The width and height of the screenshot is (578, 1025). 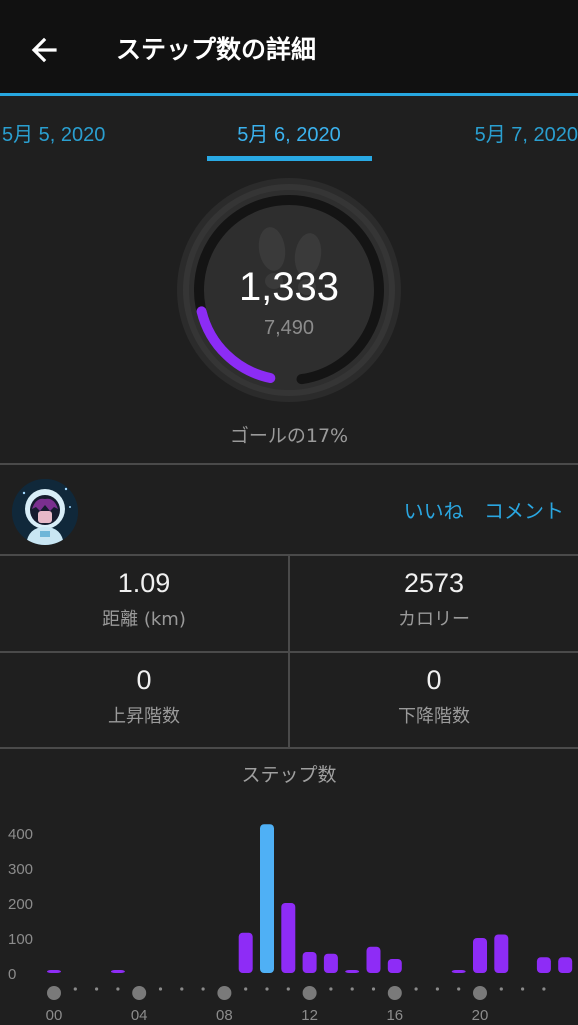 I want to click on x-tick-label: 08, so click(x=224, y=1015).